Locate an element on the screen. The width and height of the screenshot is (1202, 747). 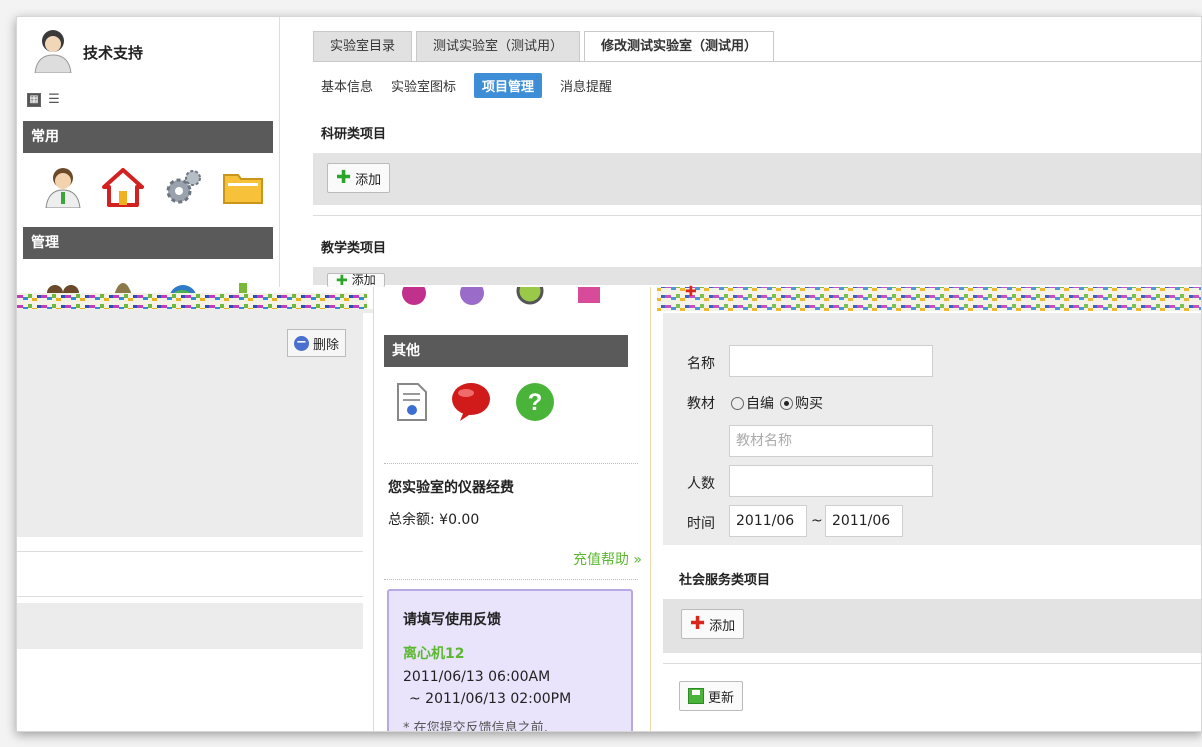
social-section-title: 社会服务类项目 is located at coordinates (725, 580).